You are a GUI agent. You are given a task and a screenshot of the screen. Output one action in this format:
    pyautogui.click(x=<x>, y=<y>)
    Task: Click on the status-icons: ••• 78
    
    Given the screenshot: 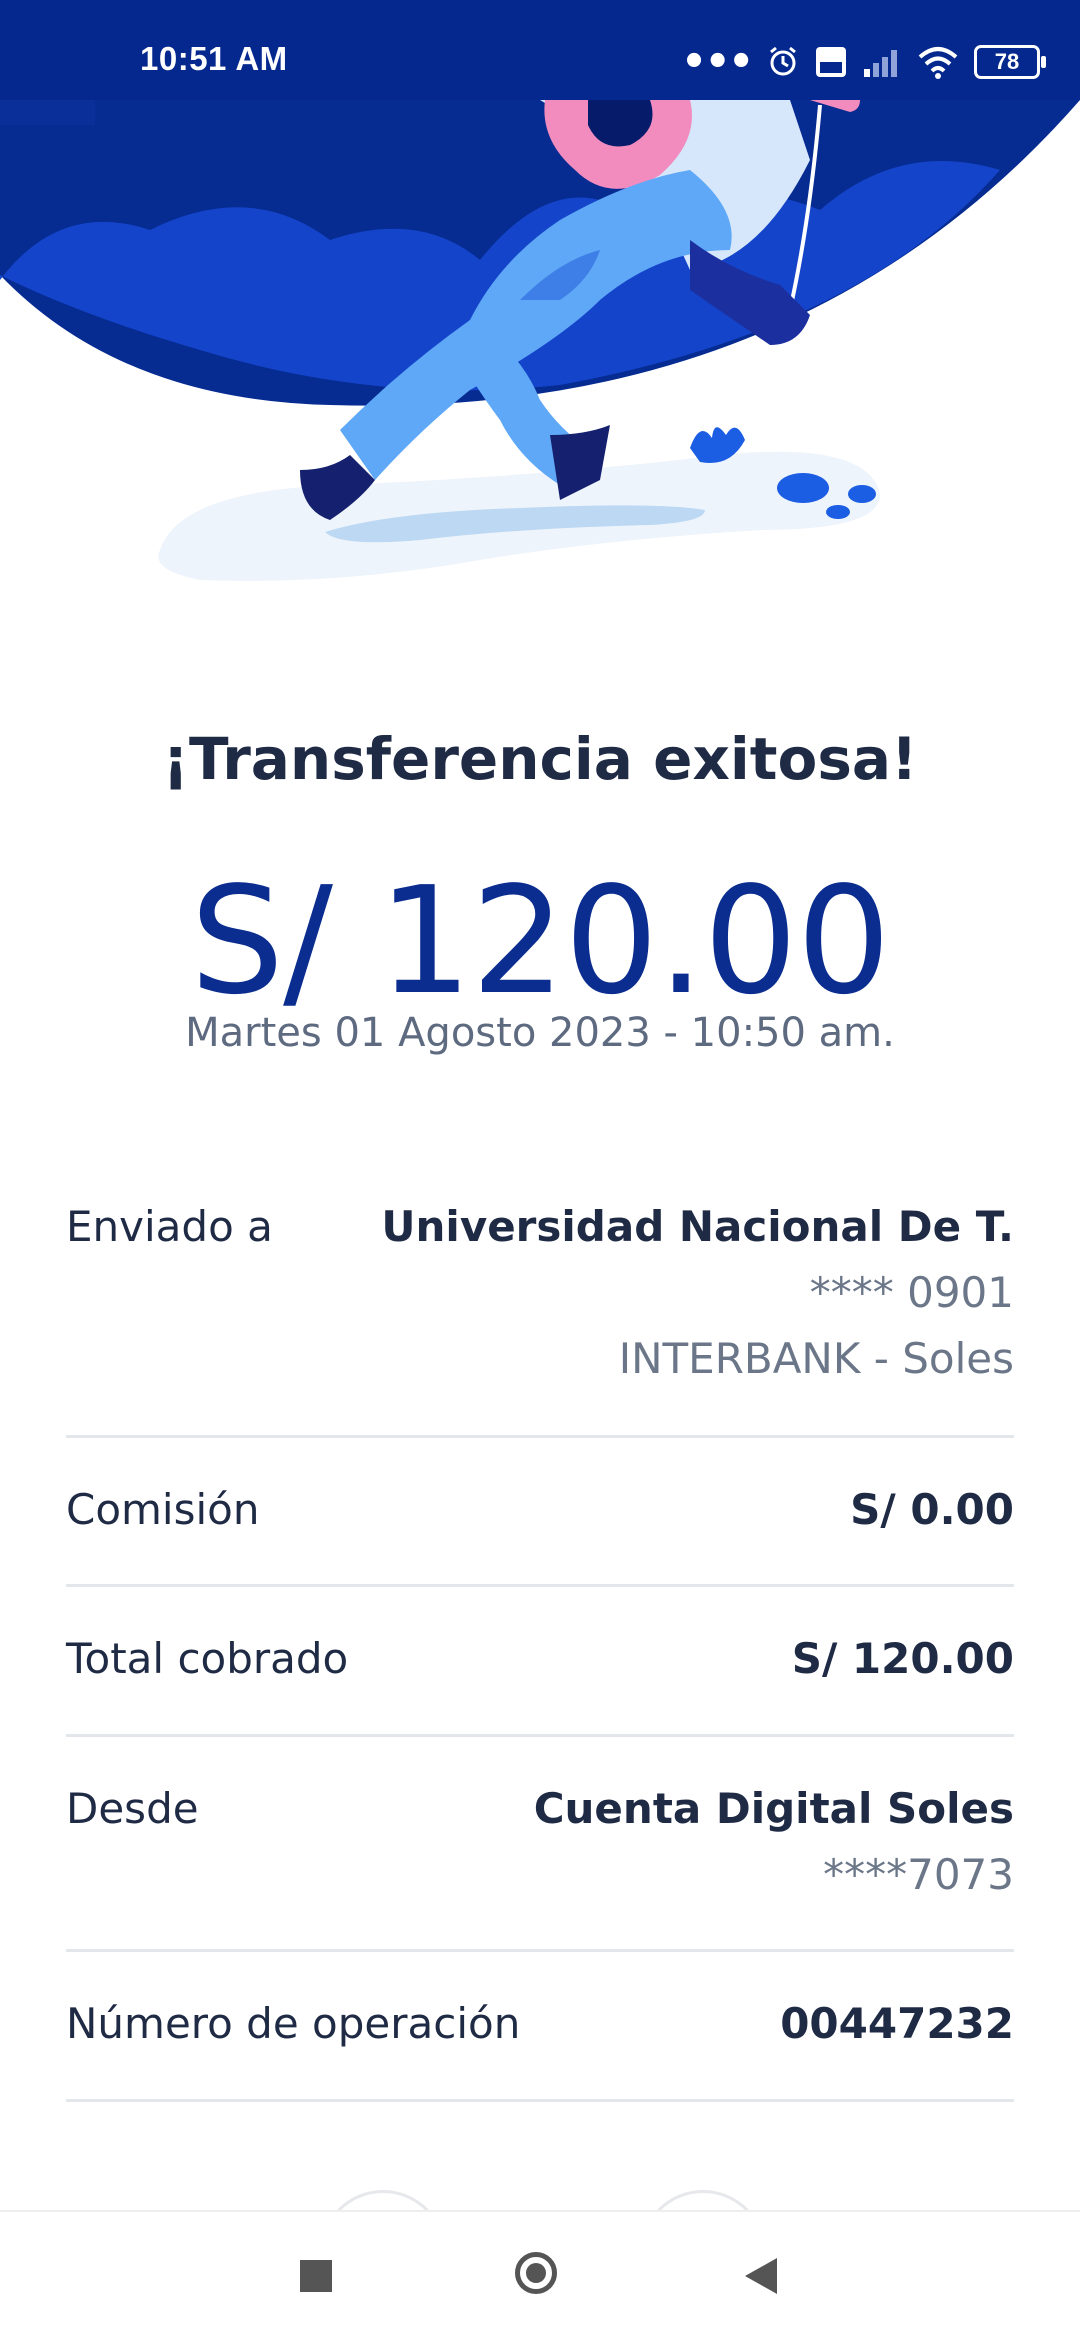 What is the action you would take?
    pyautogui.click(x=863, y=62)
    